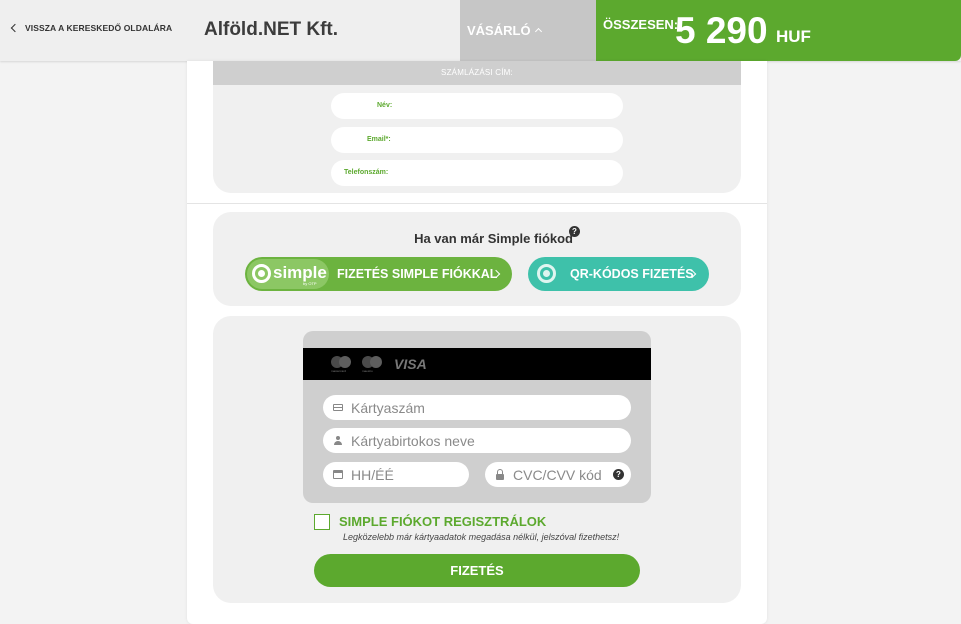 The height and width of the screenshot is (624, 961). What do you see at coordinates (499, 30) in the screenshot?
I see `buyer-tab-label: VÁSÁRLÓ` at bounding box center [499, 30].